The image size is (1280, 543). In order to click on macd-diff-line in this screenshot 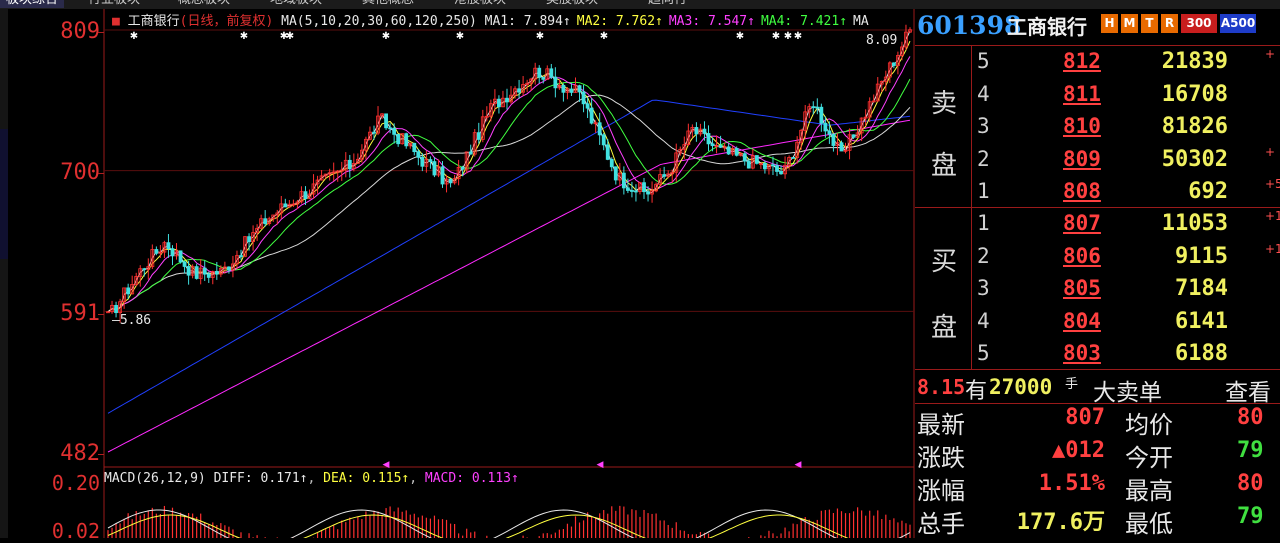, I will do `click(509, 523)`.